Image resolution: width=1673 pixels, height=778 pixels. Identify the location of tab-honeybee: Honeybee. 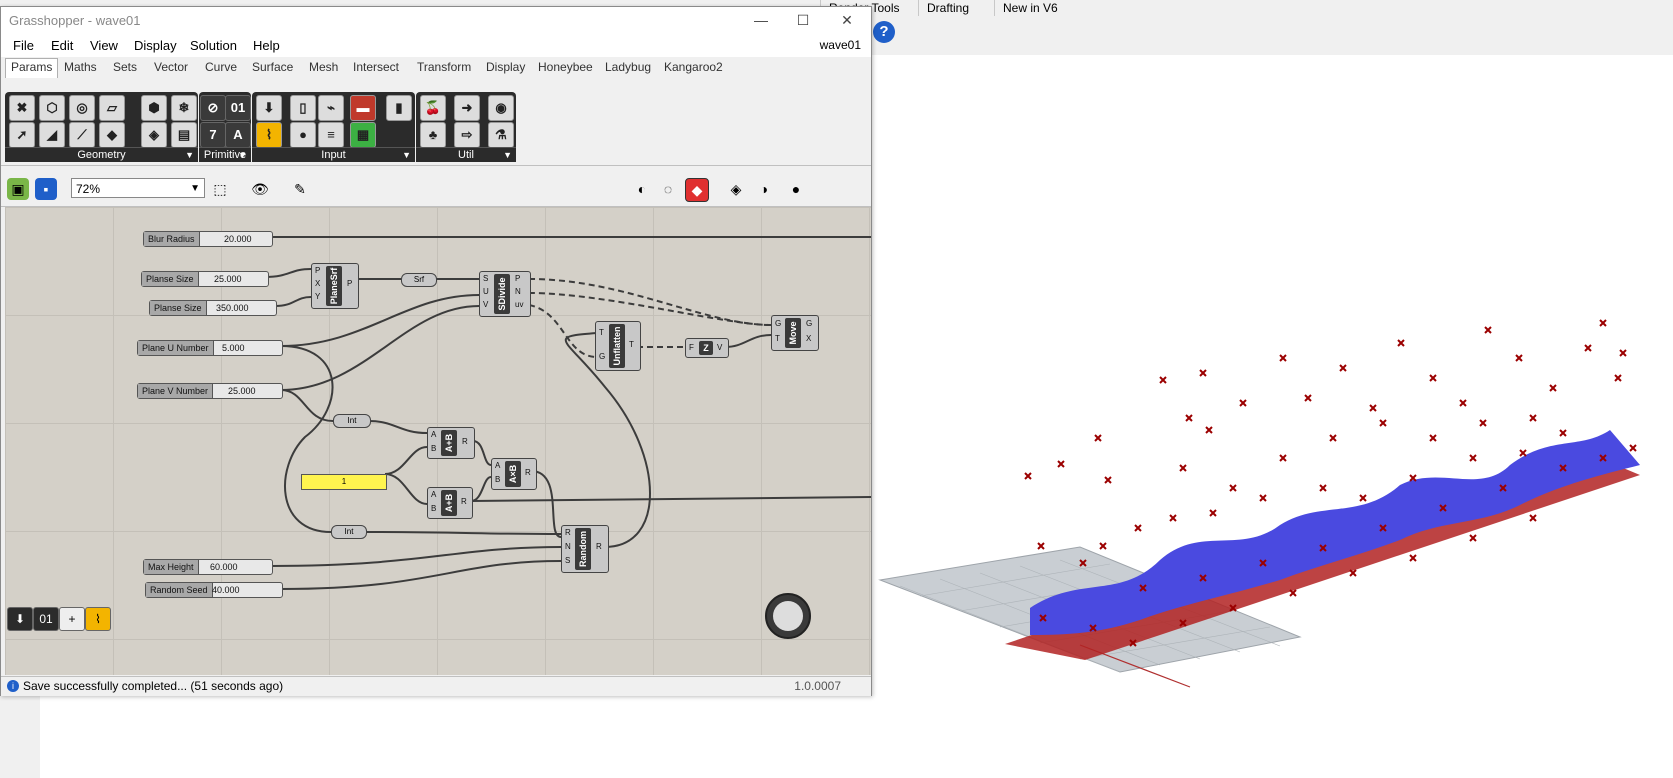
(565, 67).